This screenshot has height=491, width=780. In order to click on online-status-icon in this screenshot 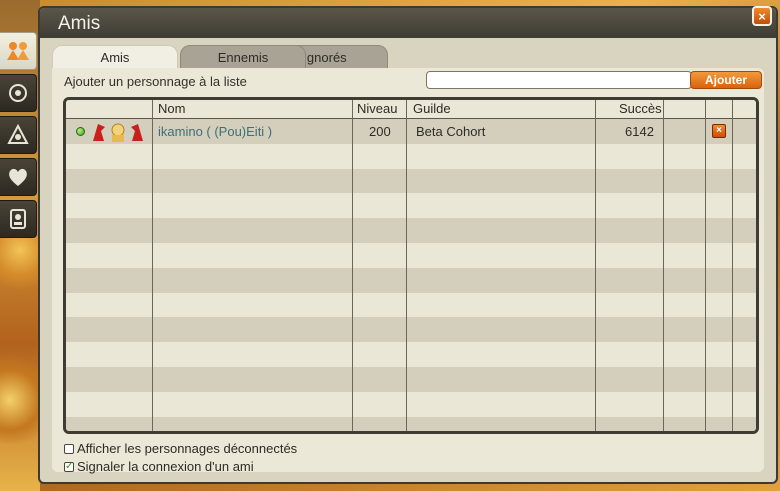, I will do `click(80, 131)`.